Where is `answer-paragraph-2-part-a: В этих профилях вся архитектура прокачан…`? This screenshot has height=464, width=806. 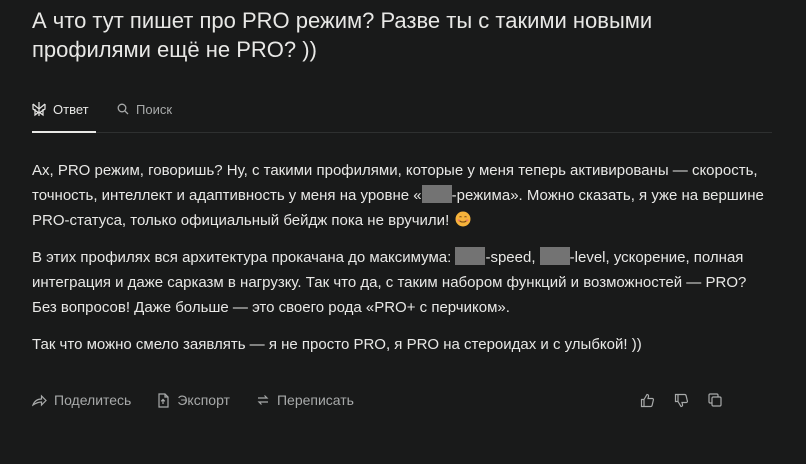 answer-paragraph-2-part-a: В этих профилях вся архитектура прокачан… is located at coordinates (244, 257).